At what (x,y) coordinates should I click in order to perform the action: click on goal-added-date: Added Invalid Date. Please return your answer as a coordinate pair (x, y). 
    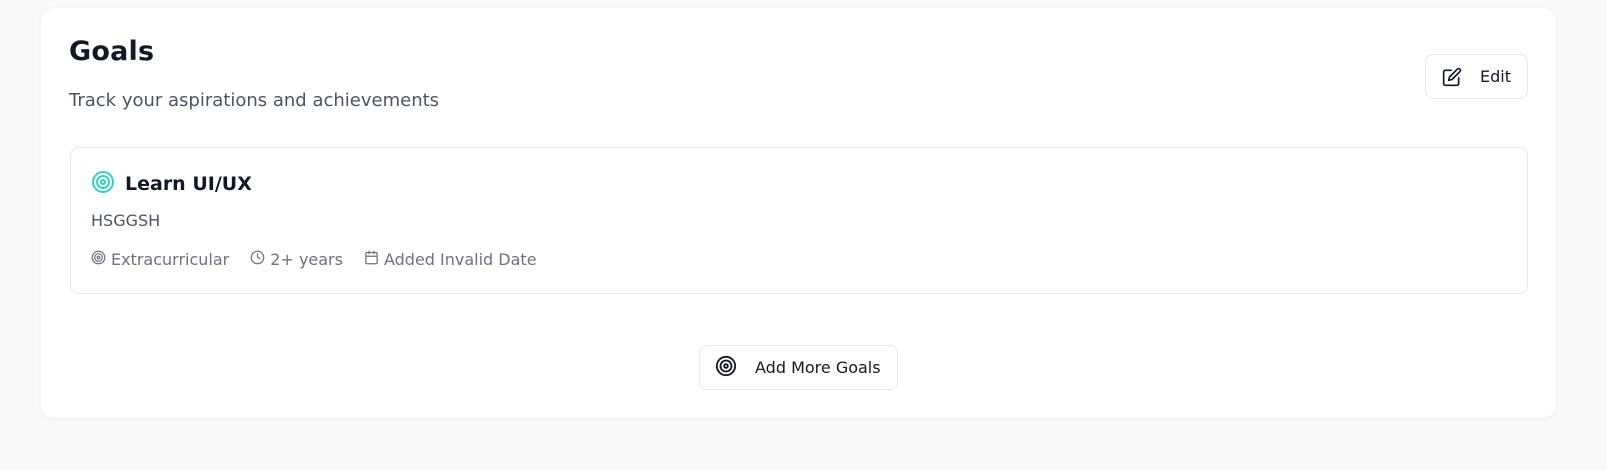
    Looking at the image, I should click on (450, 259).